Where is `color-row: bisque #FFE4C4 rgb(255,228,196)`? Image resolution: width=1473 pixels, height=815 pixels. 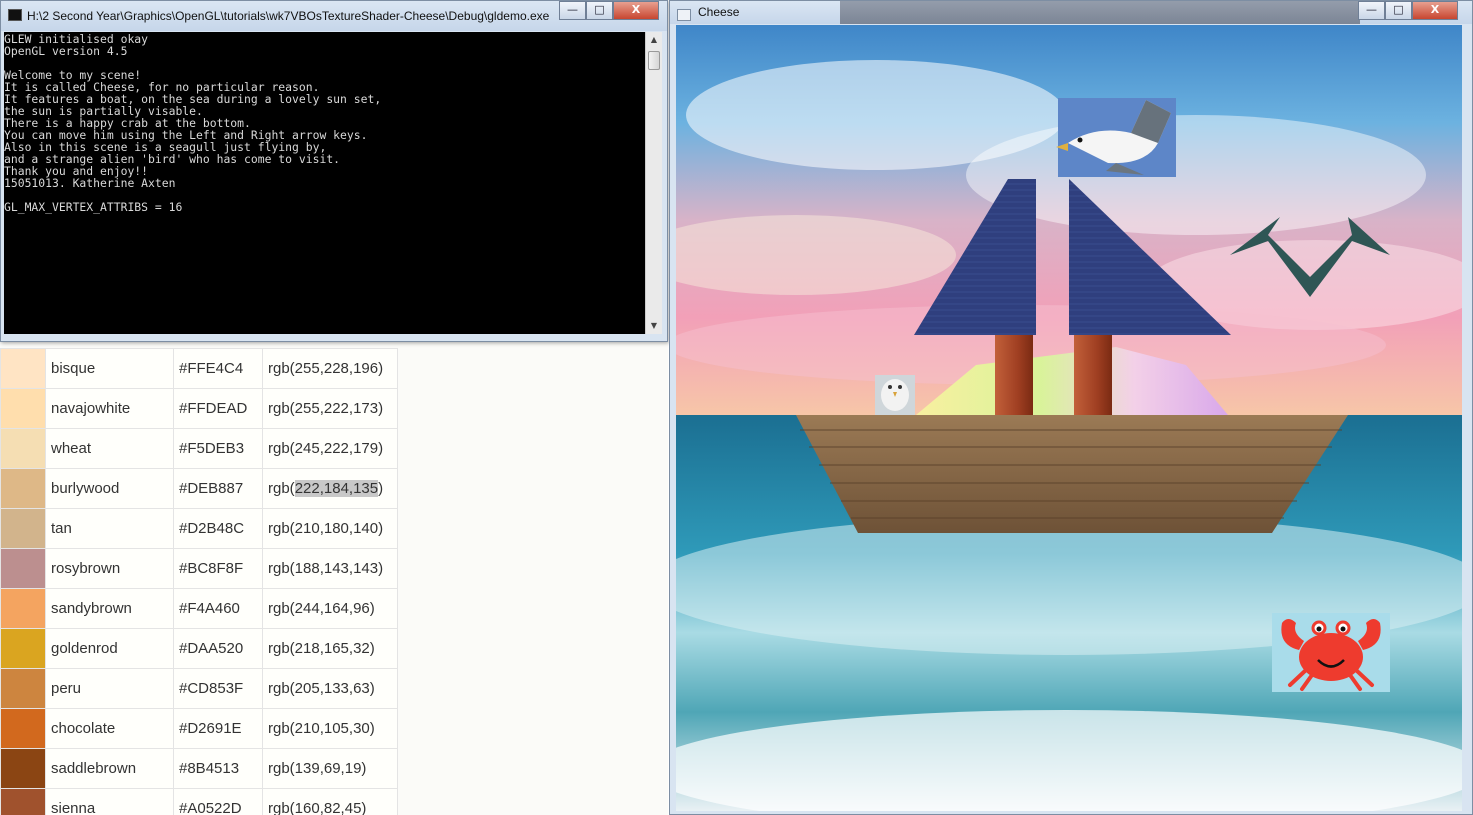
color-row: bisque #FFE4C4 rgb(255,228,196) is located at coordinates (199, 368).